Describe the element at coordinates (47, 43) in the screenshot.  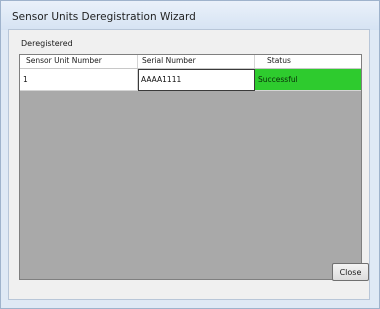
I see `deregistered-group-label: Deregistered` at that location.